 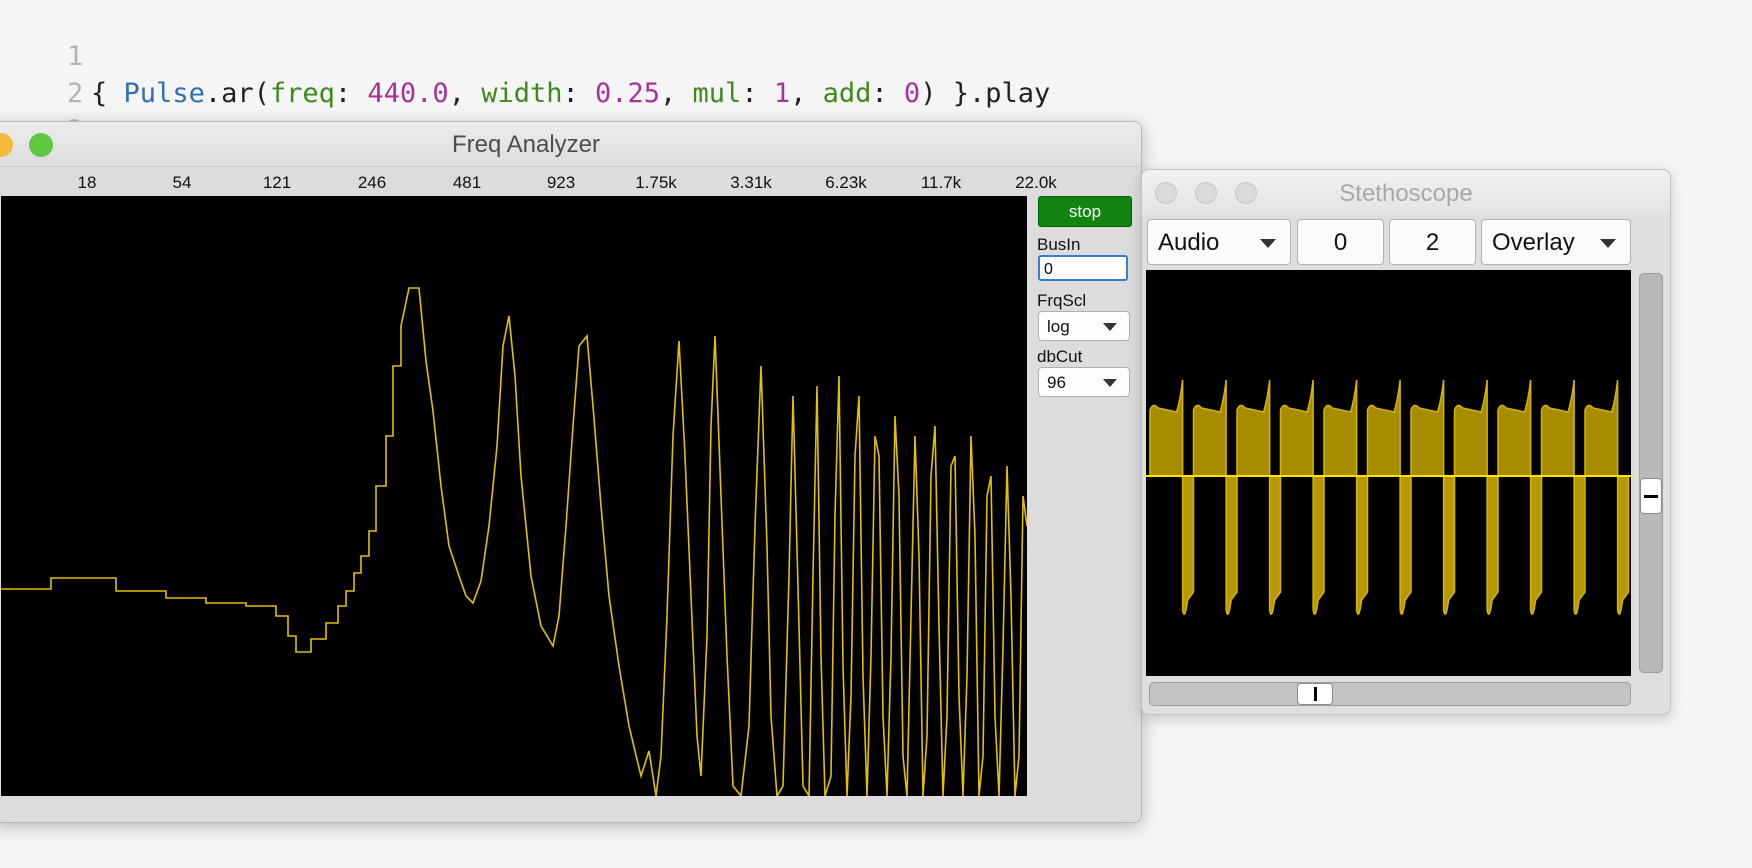 What do you see at coordinates (1059, 244) in the screenshot?
I see `busin-label: BusIn` at bounding box center [1059, 244].